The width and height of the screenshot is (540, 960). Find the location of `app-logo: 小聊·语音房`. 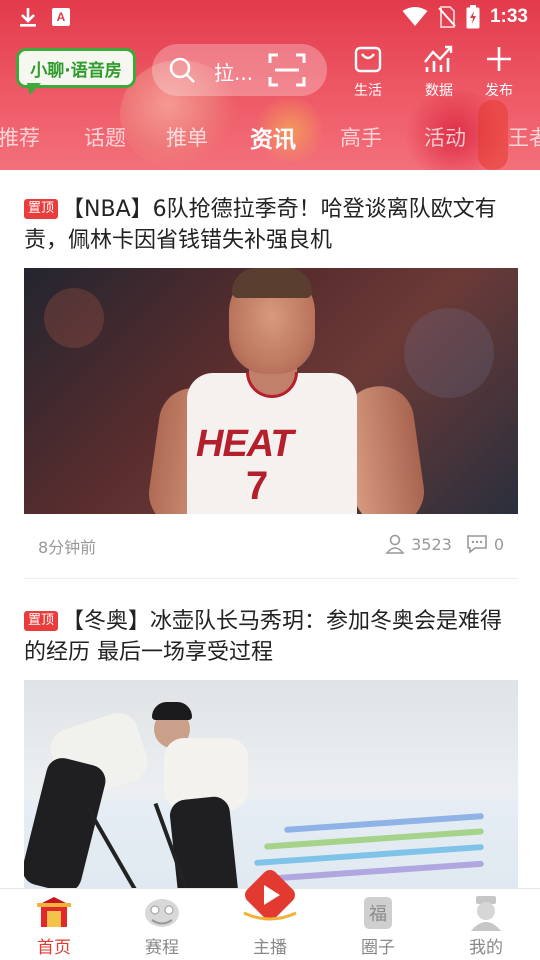

app-logo: 小聊·语音房 is located at coordinates (76, 71).